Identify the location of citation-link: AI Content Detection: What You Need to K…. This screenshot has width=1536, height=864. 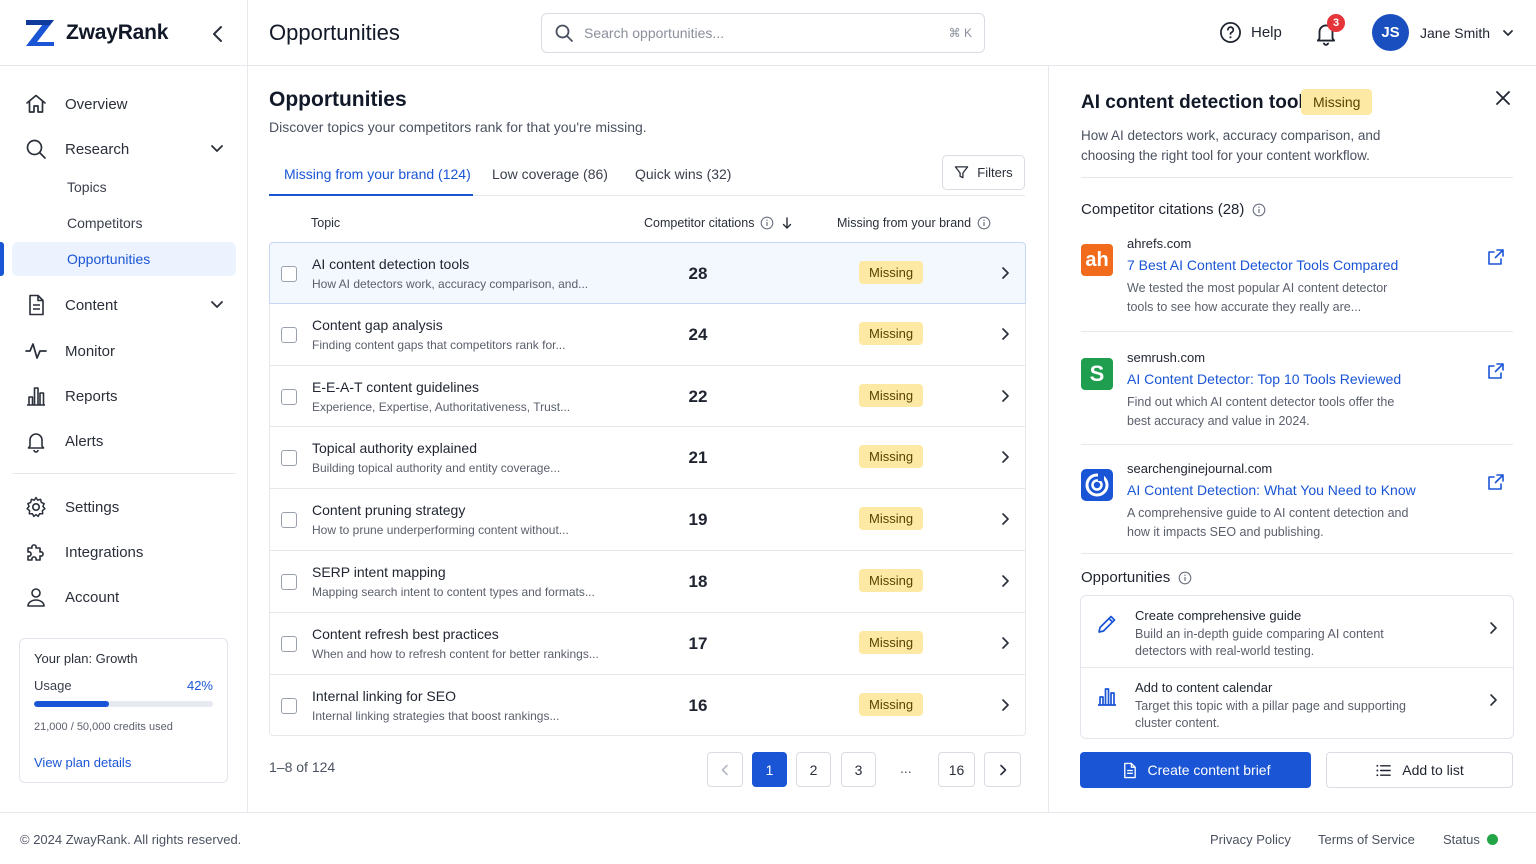
(1271, 490).